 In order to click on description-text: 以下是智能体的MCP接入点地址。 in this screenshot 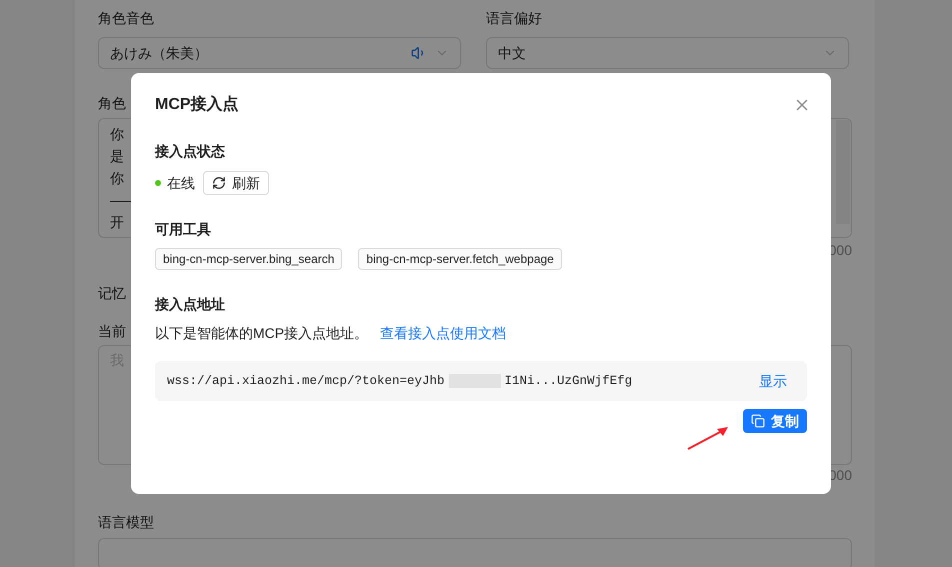, I will do `click(261, 333)`.